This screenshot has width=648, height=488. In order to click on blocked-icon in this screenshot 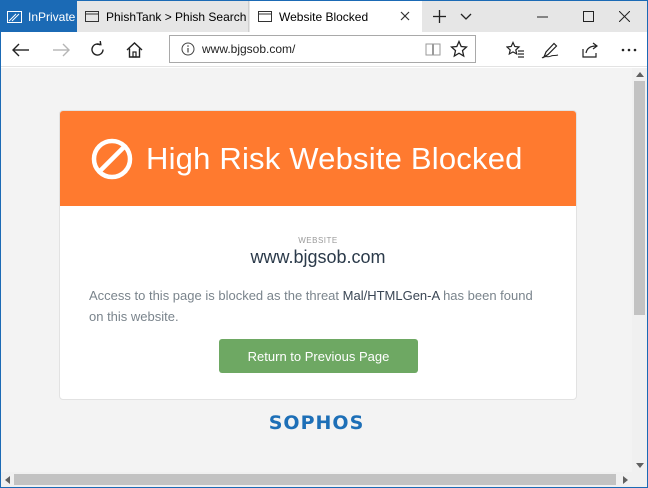, I will do `click(112, 158)`.